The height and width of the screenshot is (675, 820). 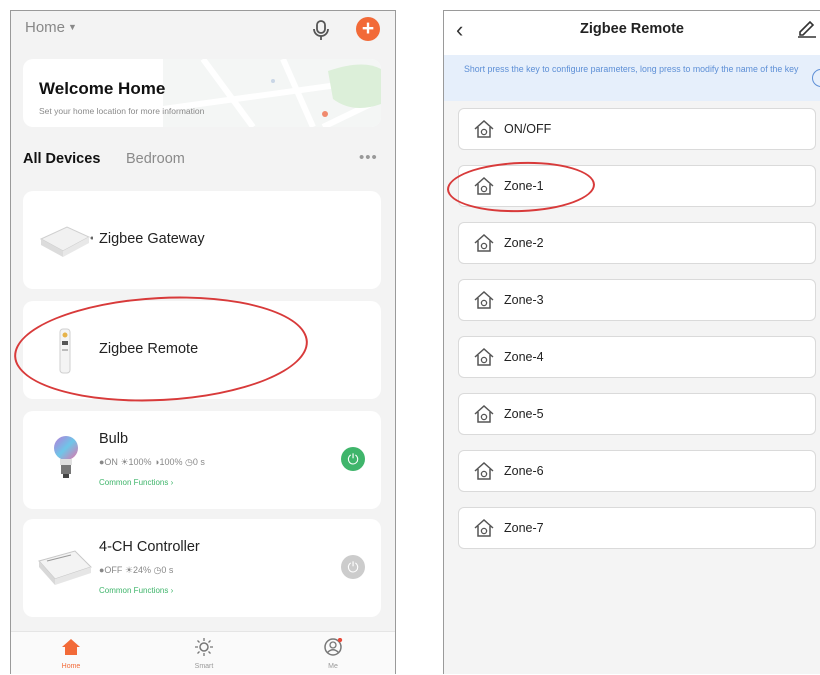 I want to click on tab-all-devices: All Devices, so click(x=61, y=159).